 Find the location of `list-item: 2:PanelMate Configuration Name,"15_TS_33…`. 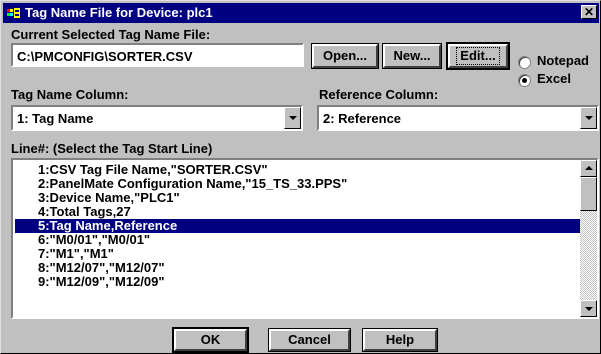

list-item: 2:PanelMate Configuration Name,"15_TS_33… is located at coordinates (298, 184).